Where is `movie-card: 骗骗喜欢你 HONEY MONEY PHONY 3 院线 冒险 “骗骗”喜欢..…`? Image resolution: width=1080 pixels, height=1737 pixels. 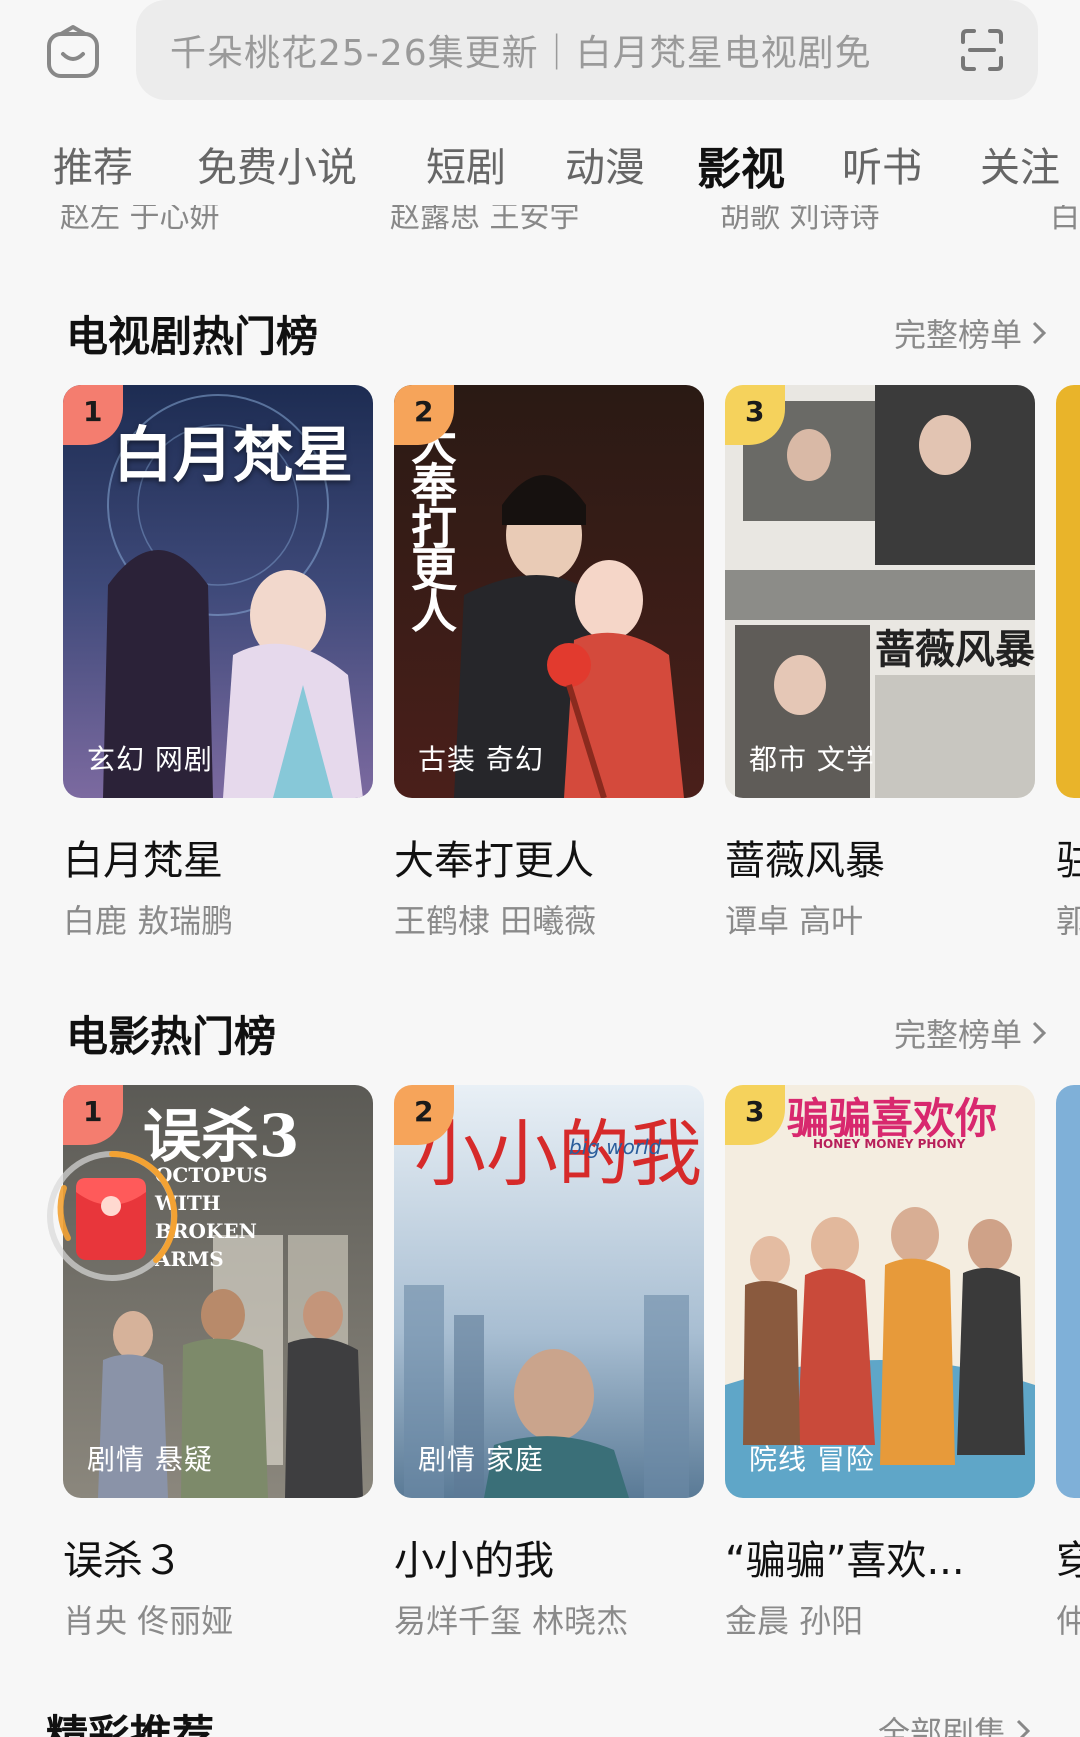
movie-card: 骗骗喜欢你 HONEY MONEY PHONY 3 院线 冒险 “骗骗”喜欢..… is located at coordinates (880, 1363).